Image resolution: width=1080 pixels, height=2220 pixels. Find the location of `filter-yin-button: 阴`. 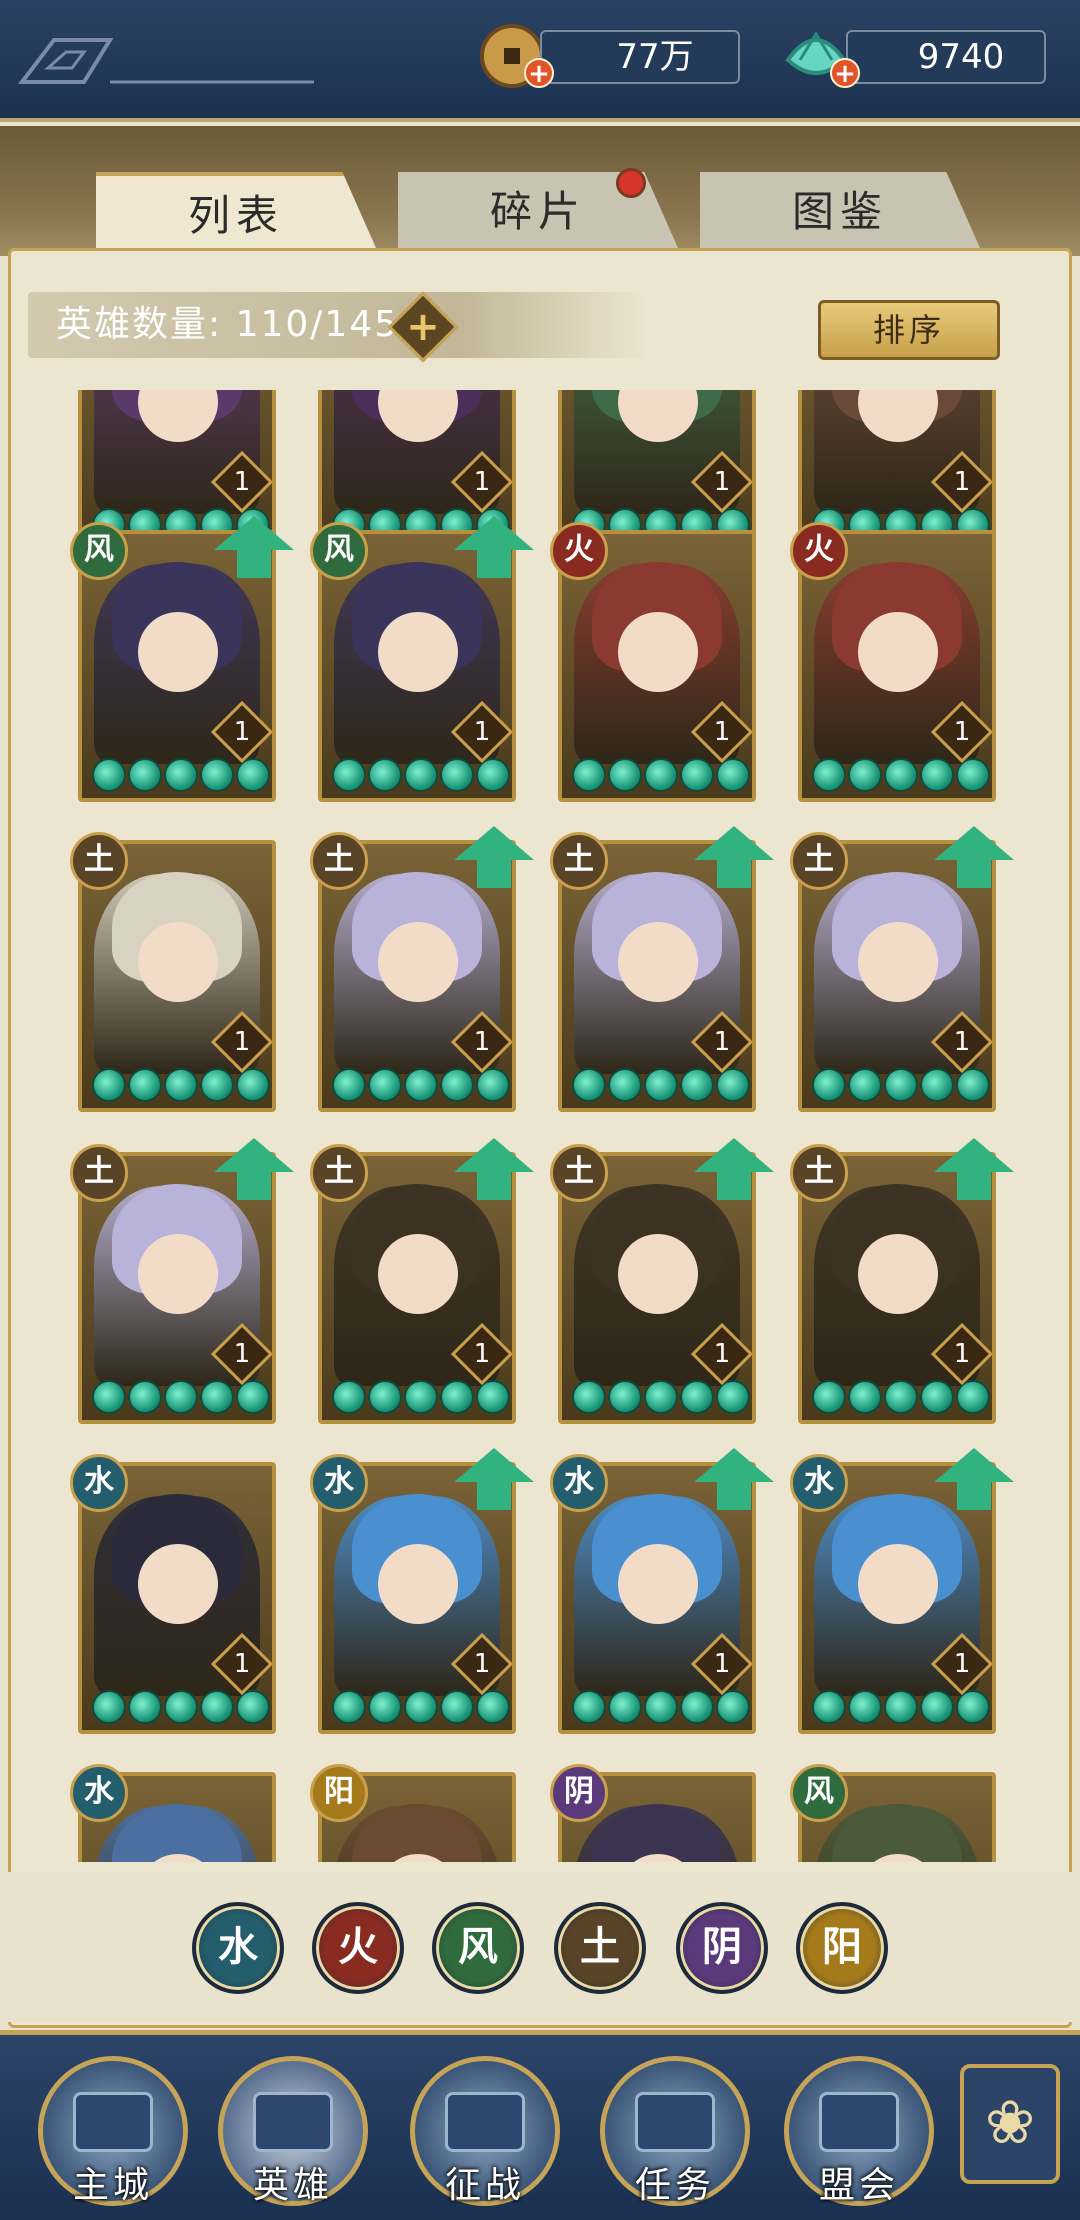

filter-yin-button: 阴 is located at coordinates (722, 1948).